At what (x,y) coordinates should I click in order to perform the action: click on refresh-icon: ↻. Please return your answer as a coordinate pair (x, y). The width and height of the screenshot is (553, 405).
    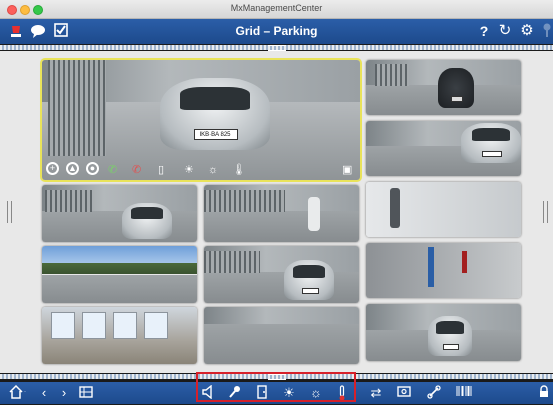
    Looking at the image, I should click on (505, 31).